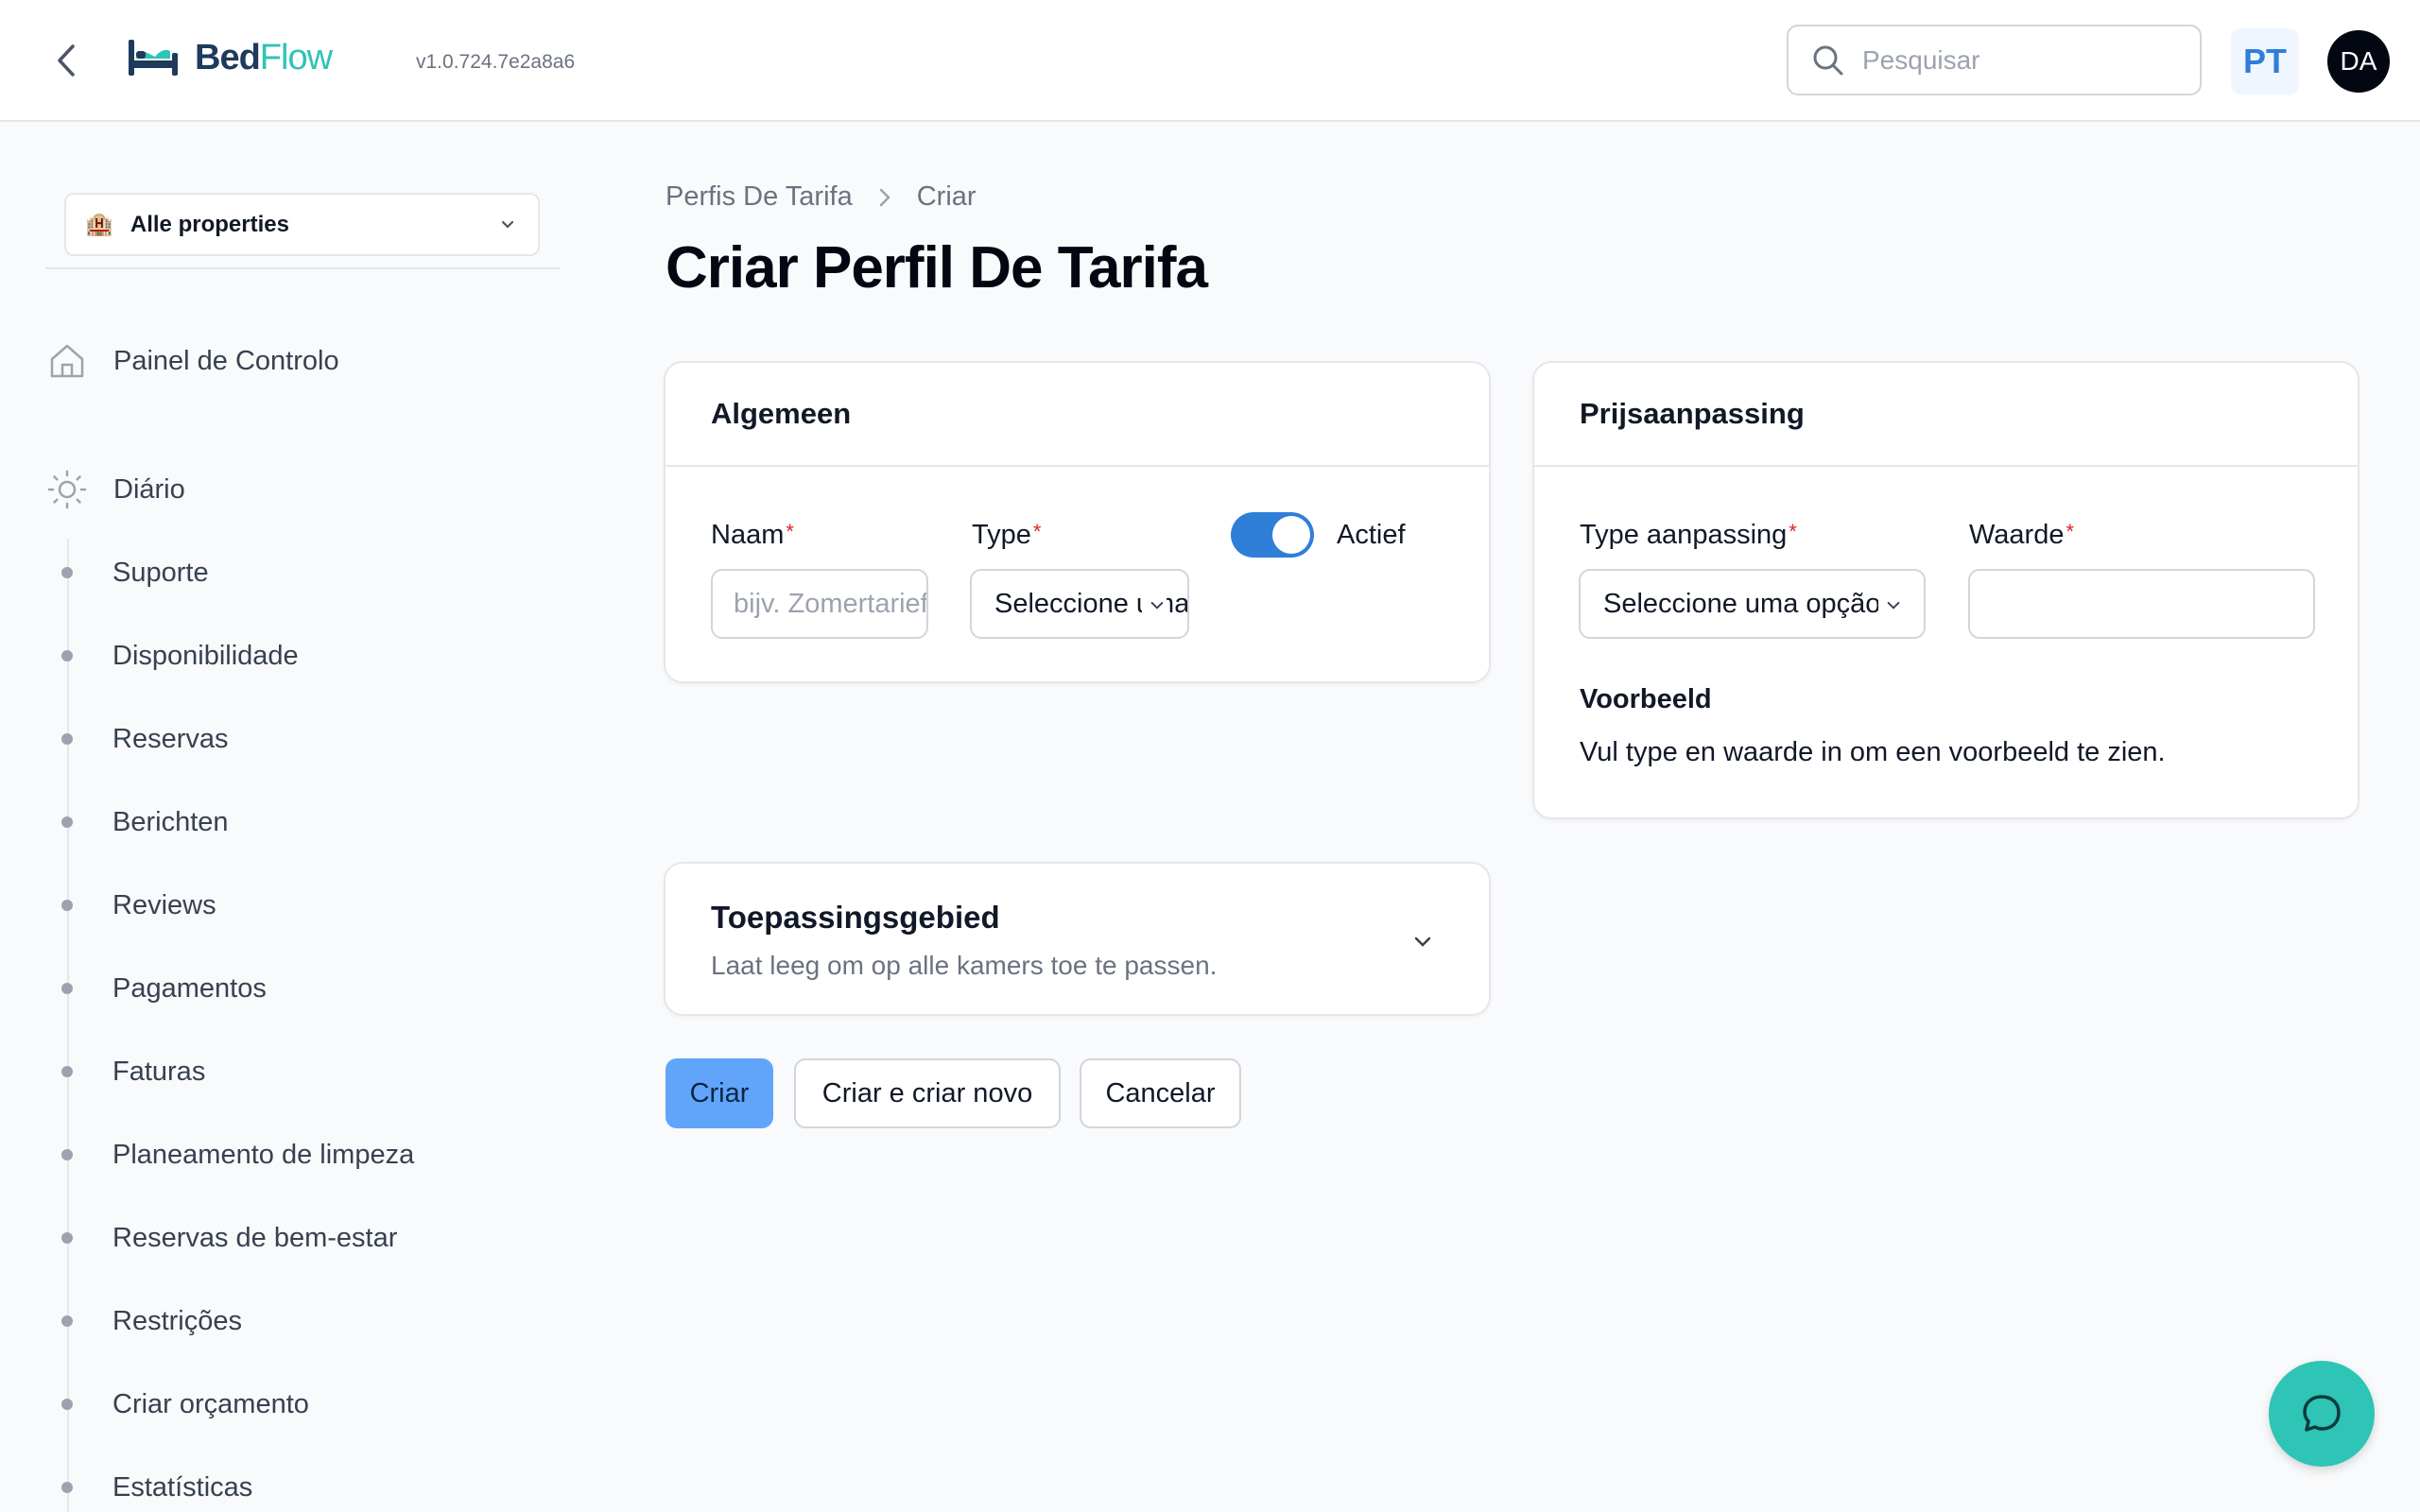  What do you see at coordinates (1828, 60) in the screenshot?
I see `search-icon` at bounding box center [1828, 60].